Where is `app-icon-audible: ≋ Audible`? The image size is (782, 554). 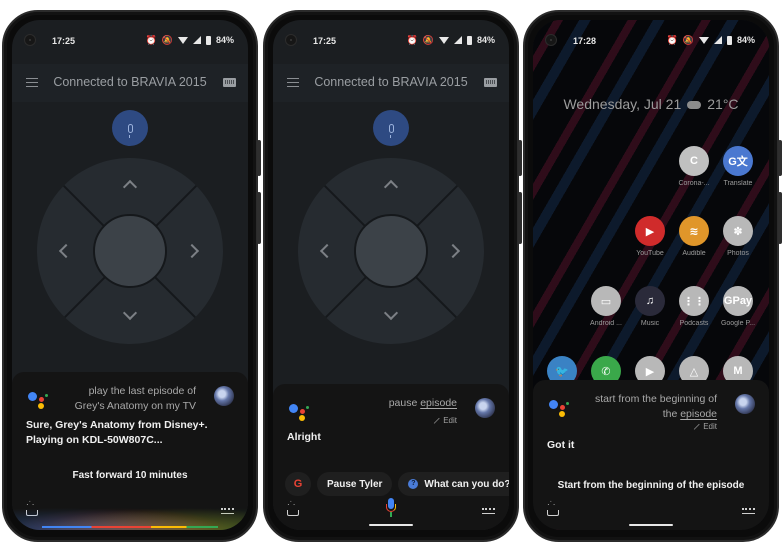
app-icon-audible: ≋ Audible is located at coordinates (694, 236).